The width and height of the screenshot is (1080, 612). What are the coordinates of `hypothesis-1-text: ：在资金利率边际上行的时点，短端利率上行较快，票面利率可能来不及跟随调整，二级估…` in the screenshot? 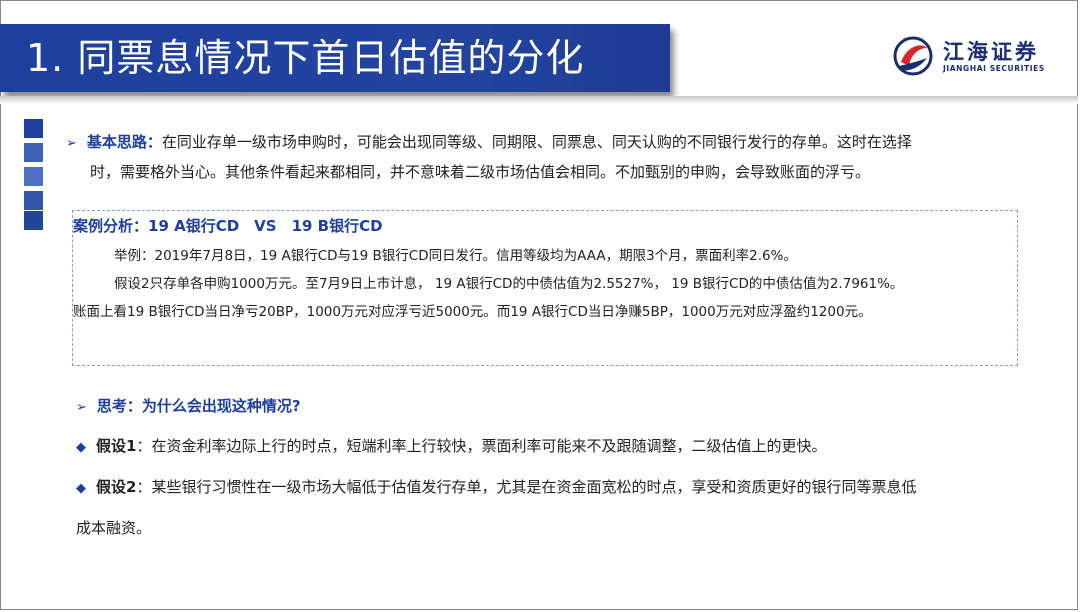 It's located at (481, 446).